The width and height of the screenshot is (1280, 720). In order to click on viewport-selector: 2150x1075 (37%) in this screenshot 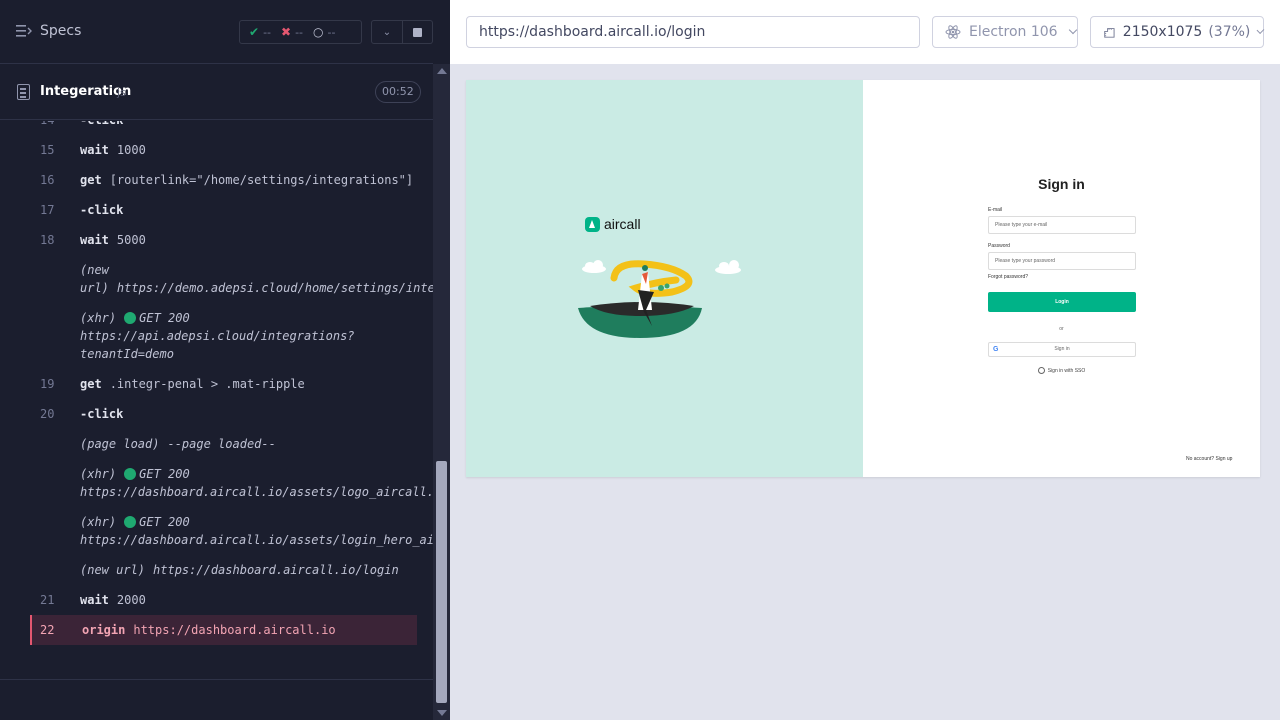, I will do `click(1177, 32)`.